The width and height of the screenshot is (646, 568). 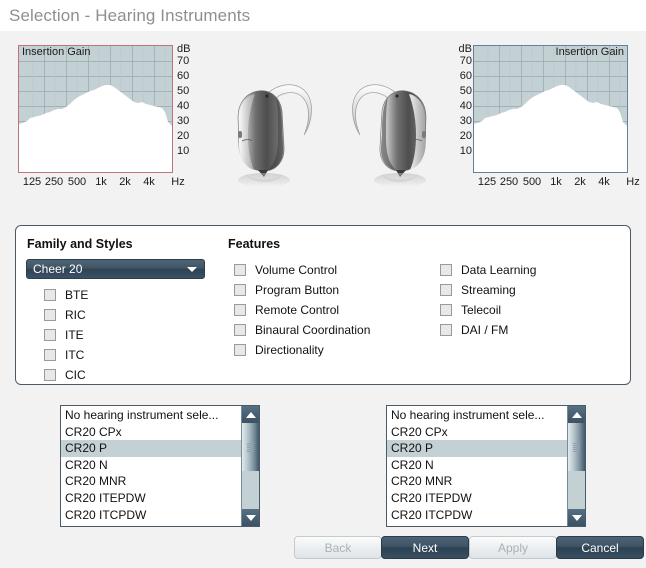 I want to click on feature-checkbox-remote-control: Remote Control, so click(x=286, y=310).